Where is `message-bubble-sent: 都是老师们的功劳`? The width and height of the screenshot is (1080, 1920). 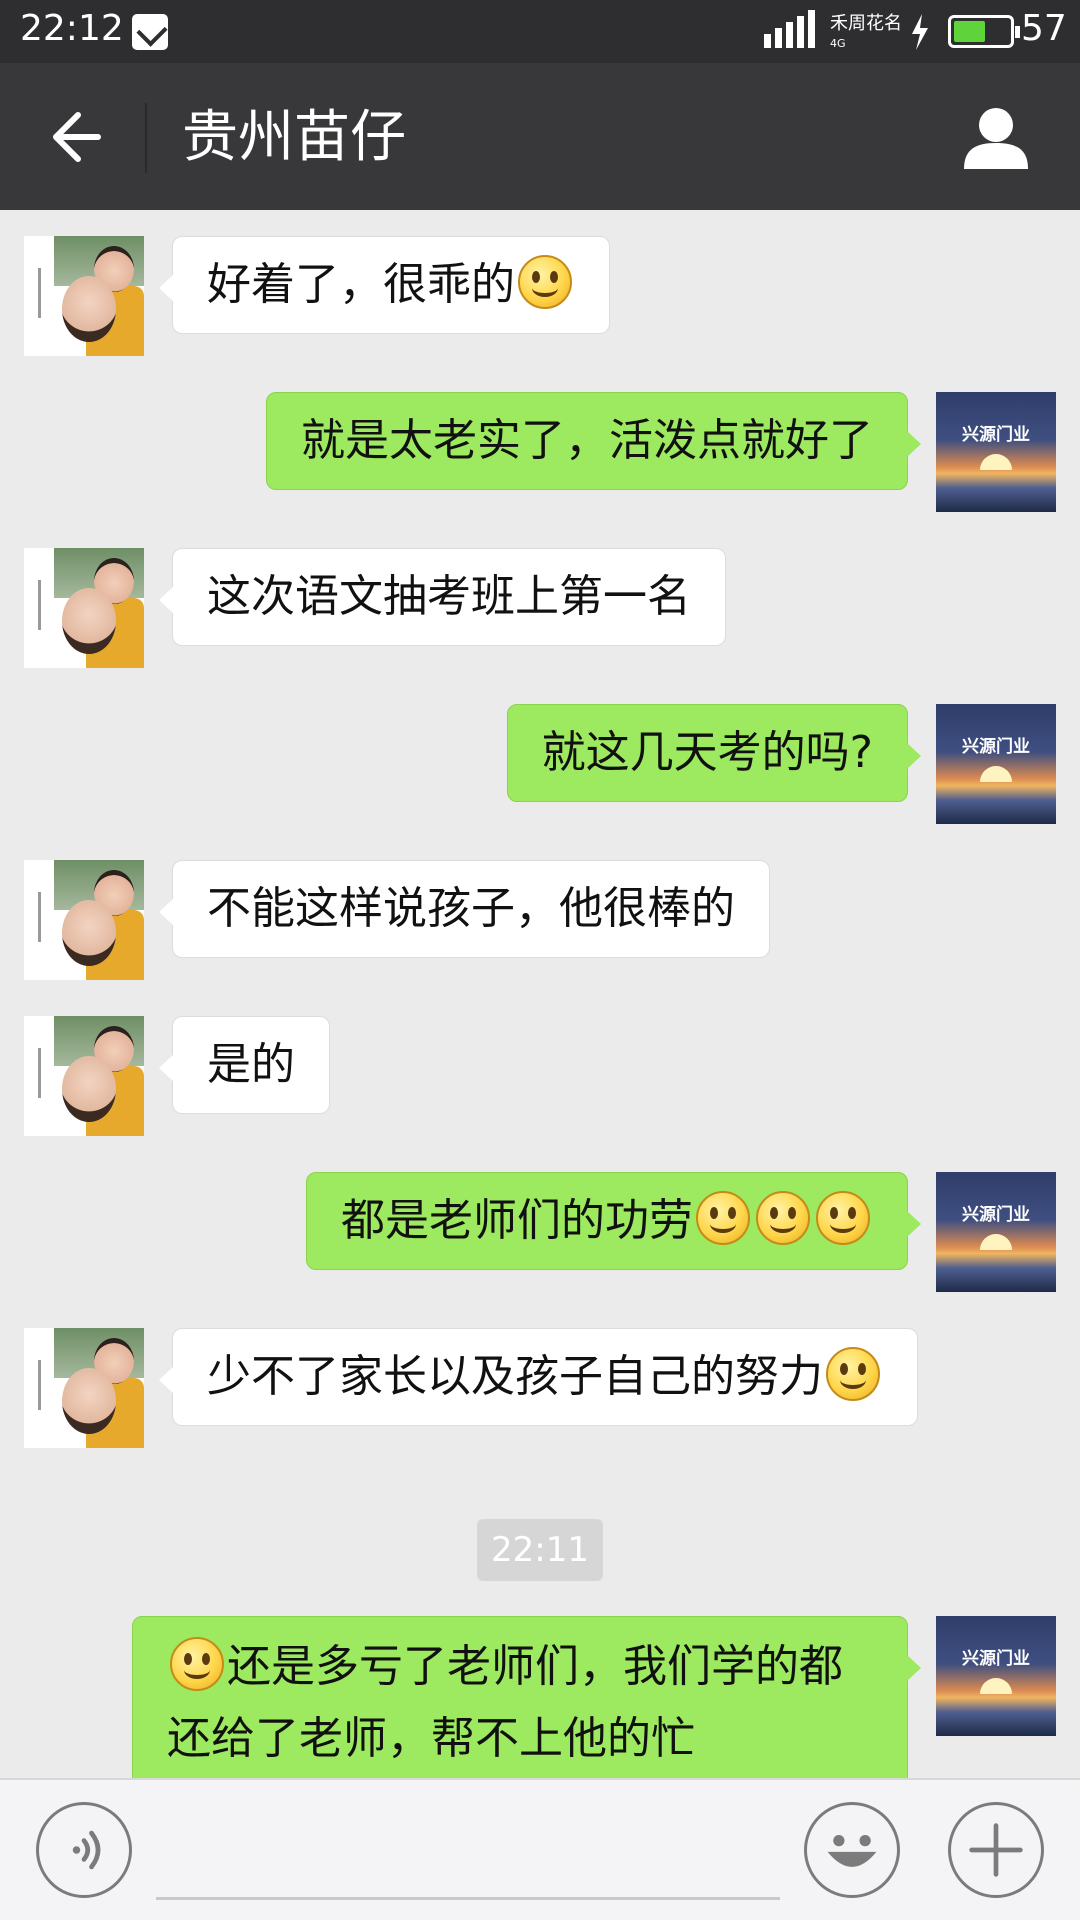 message-bubble-sent: 都是老师们的功劳 is located at coordinates (613, 1221).